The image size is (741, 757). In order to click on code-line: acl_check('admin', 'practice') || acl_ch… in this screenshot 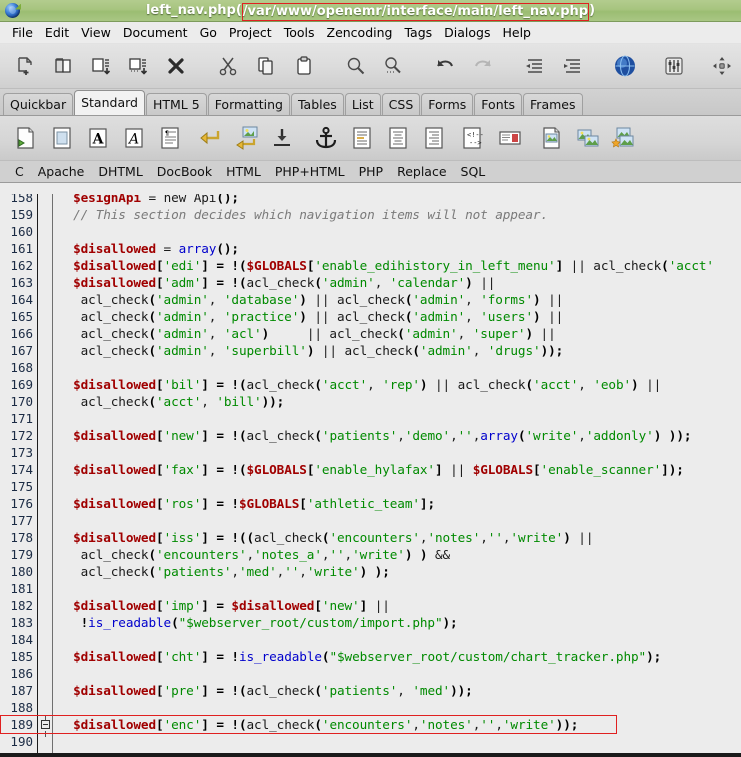, I will do `click(311, 316)`.